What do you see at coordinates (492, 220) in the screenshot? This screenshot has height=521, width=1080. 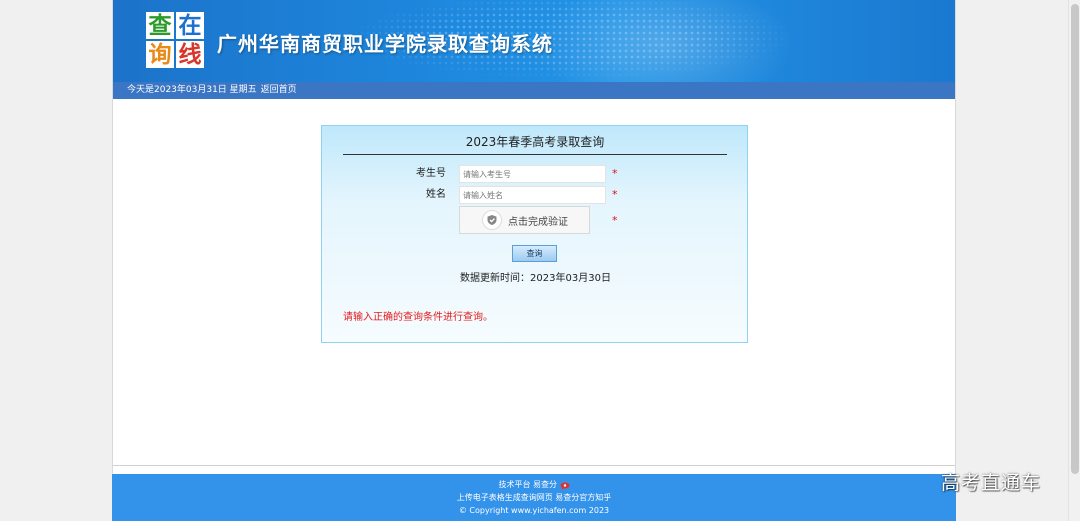 I see `shield-check-icon` at bounding box center [492, 220].